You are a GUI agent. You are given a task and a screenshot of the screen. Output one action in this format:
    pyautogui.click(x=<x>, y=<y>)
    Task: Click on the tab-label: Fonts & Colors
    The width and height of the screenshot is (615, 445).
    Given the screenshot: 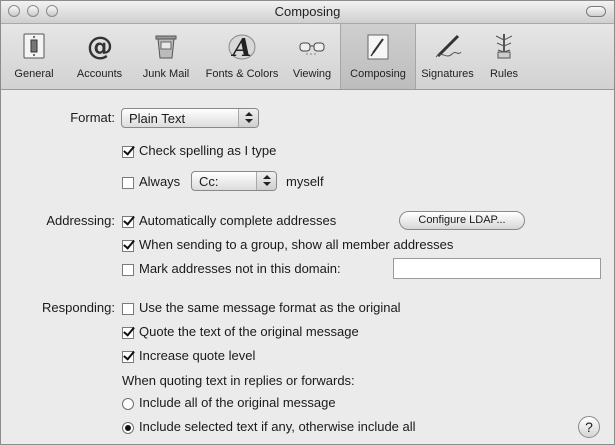 What is the action you would take?
    pyautogui.click(x=242, y=74)
    